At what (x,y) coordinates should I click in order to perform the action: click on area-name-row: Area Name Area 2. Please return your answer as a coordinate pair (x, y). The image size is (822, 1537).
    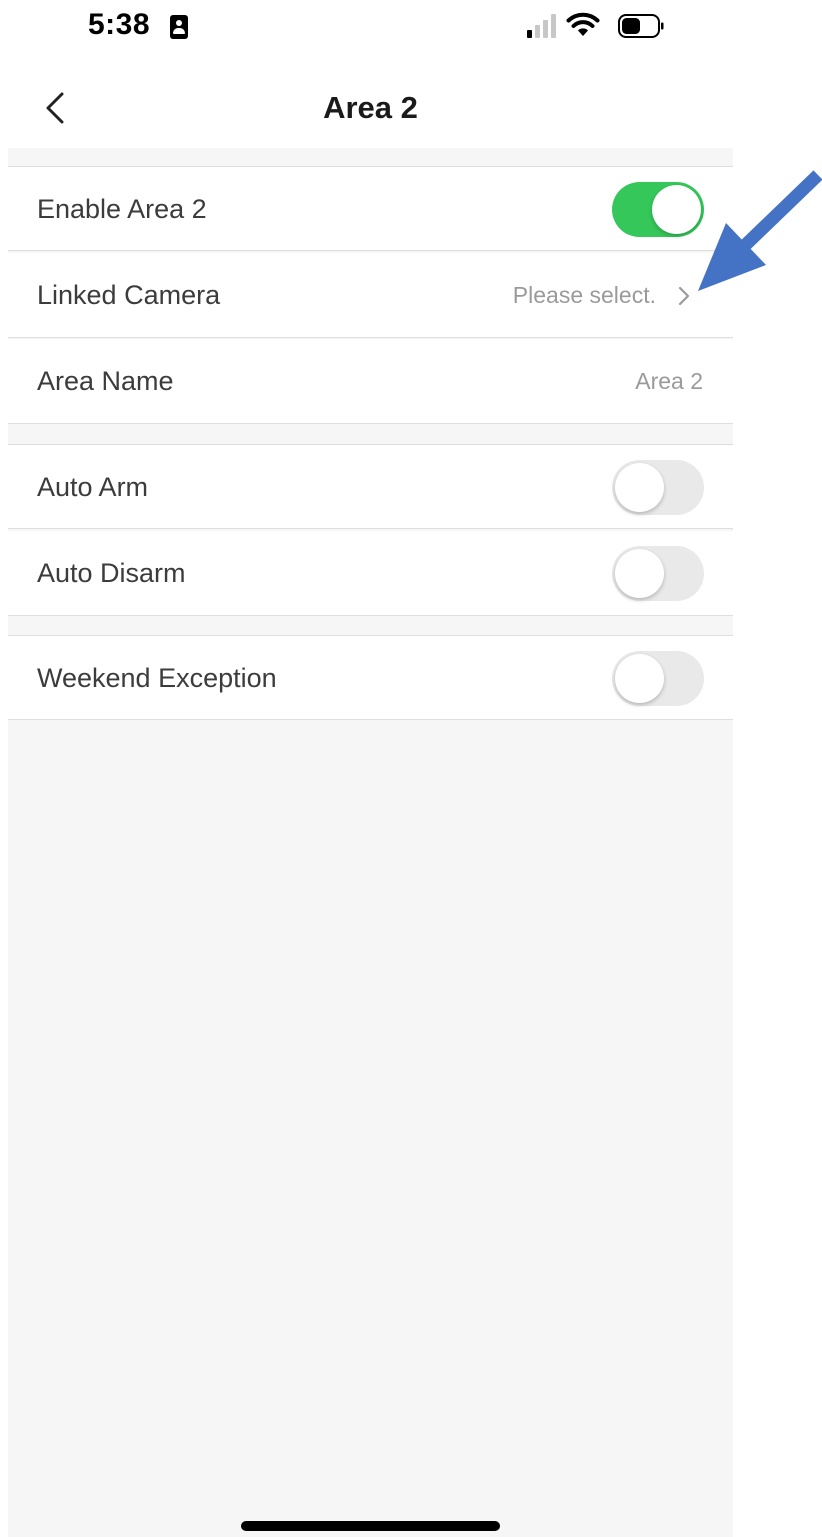
    Looking at the image, I should click on (370, 381).